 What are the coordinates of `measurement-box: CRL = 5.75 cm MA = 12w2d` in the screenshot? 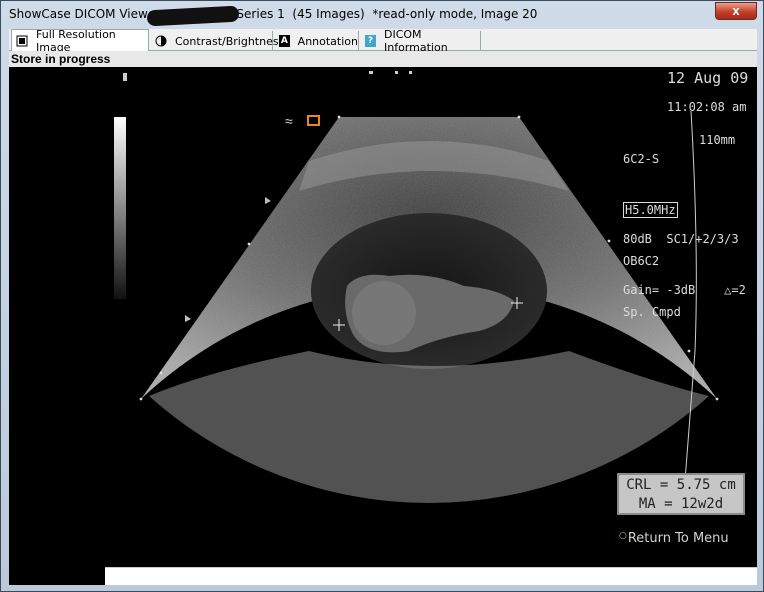 It's located at (681, 494).